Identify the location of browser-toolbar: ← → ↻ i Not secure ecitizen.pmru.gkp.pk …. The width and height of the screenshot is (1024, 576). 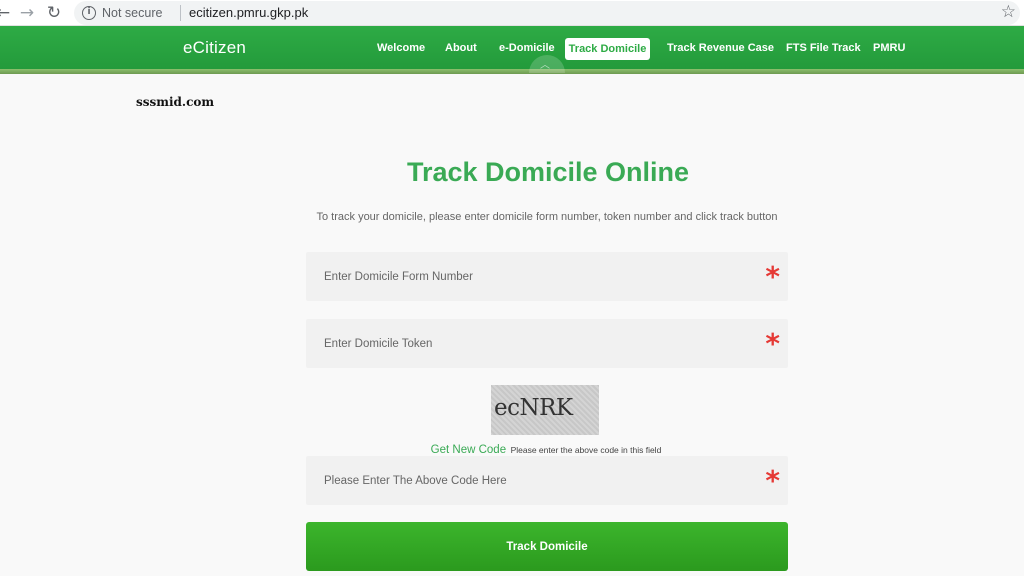
(512, 13).